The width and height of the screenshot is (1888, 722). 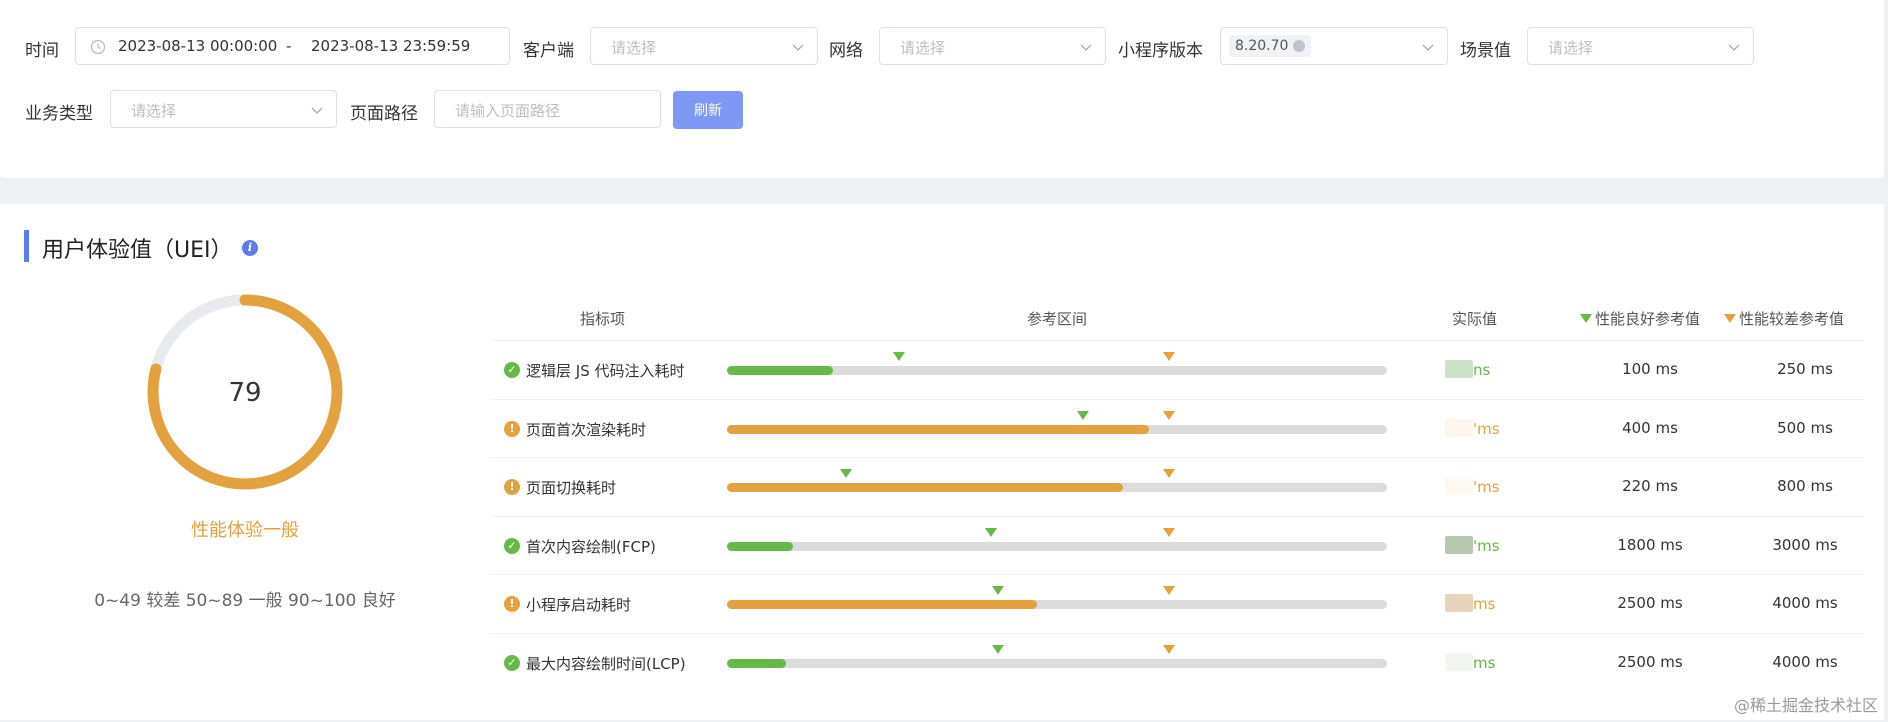 What do you see at coordinates (923, 48) in the screenshot?
I see `network-placeholder: 请选择` at bounding box center [923, 48].